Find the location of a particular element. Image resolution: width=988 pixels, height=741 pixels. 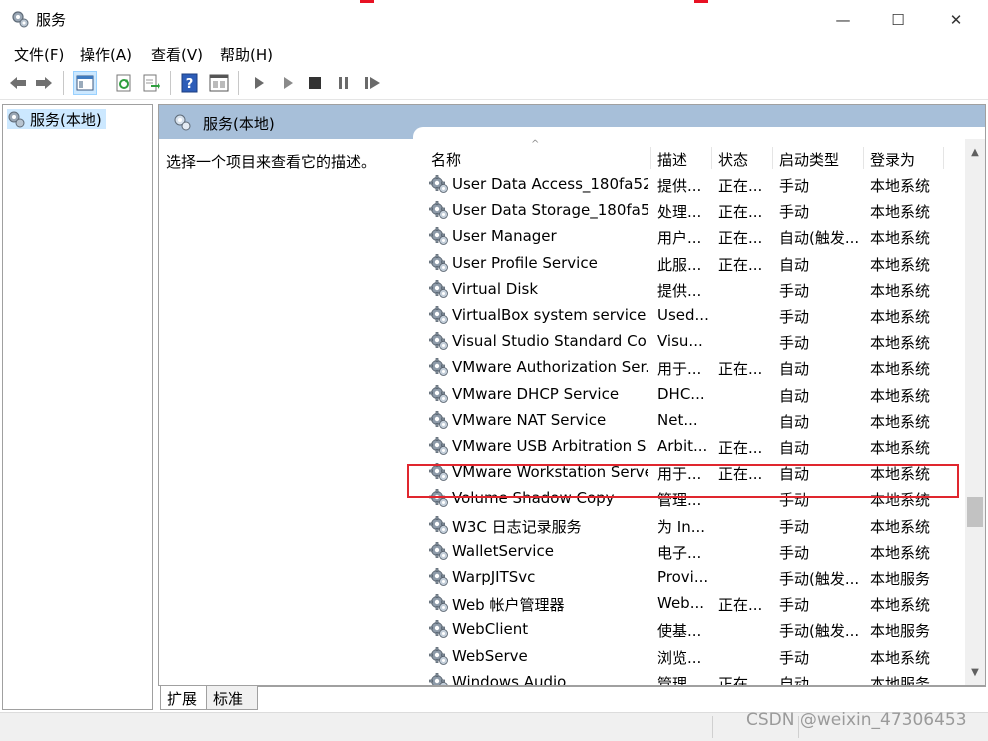

toolbar: ? is located at coordinates (494, 83).